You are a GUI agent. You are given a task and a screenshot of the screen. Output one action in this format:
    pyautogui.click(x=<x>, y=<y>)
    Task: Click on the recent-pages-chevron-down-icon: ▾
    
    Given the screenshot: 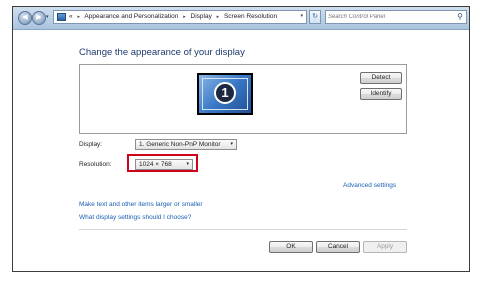 What is the action you would take?
    pyautogui.click(x=47, y=17)
    